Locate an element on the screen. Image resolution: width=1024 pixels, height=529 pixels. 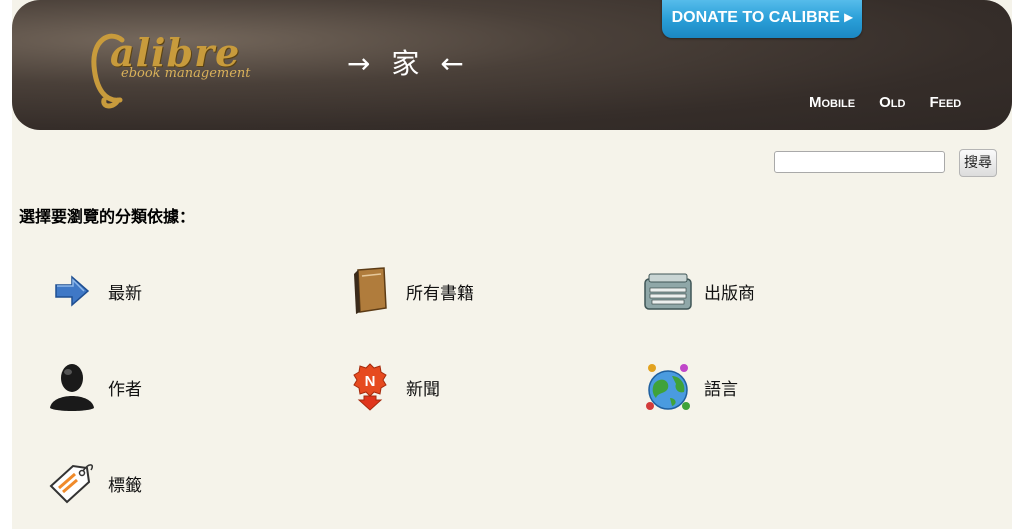
person-icon is located at coordinates (72, 387).